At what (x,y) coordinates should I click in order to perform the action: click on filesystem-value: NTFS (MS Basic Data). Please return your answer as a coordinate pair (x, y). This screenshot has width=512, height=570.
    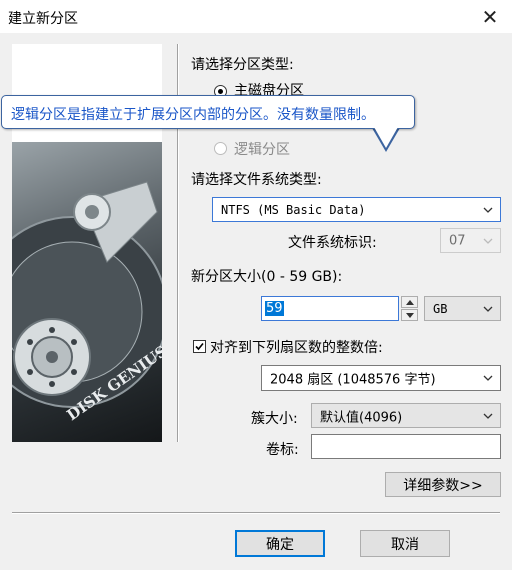
    Looking at the image, I should click on (293, 209).